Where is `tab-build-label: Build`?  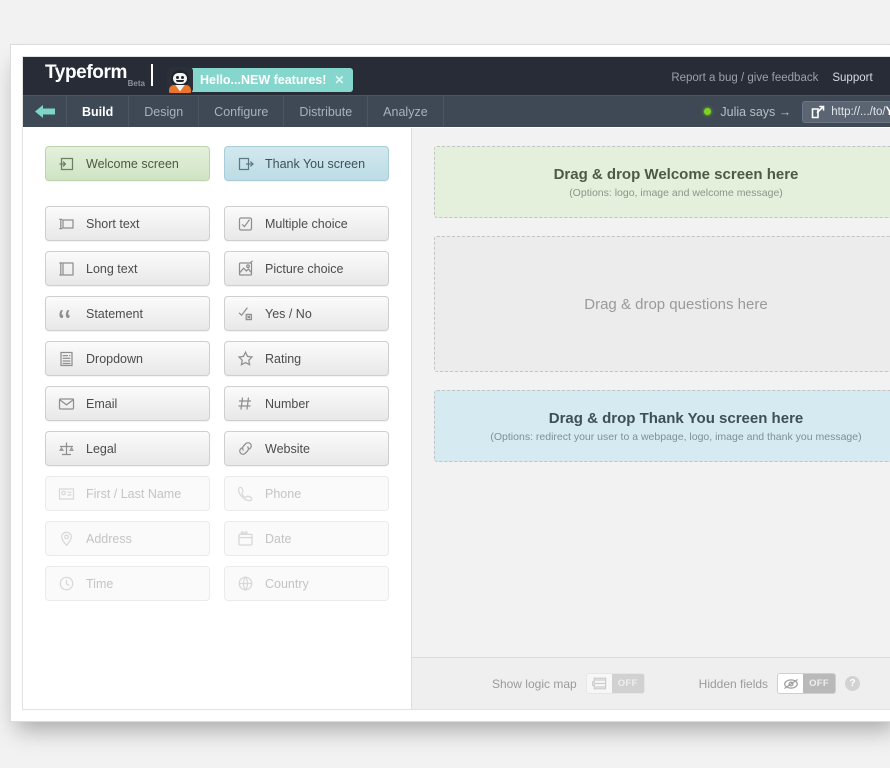
tab-build-label: Build is located at coordinates (98, 111).